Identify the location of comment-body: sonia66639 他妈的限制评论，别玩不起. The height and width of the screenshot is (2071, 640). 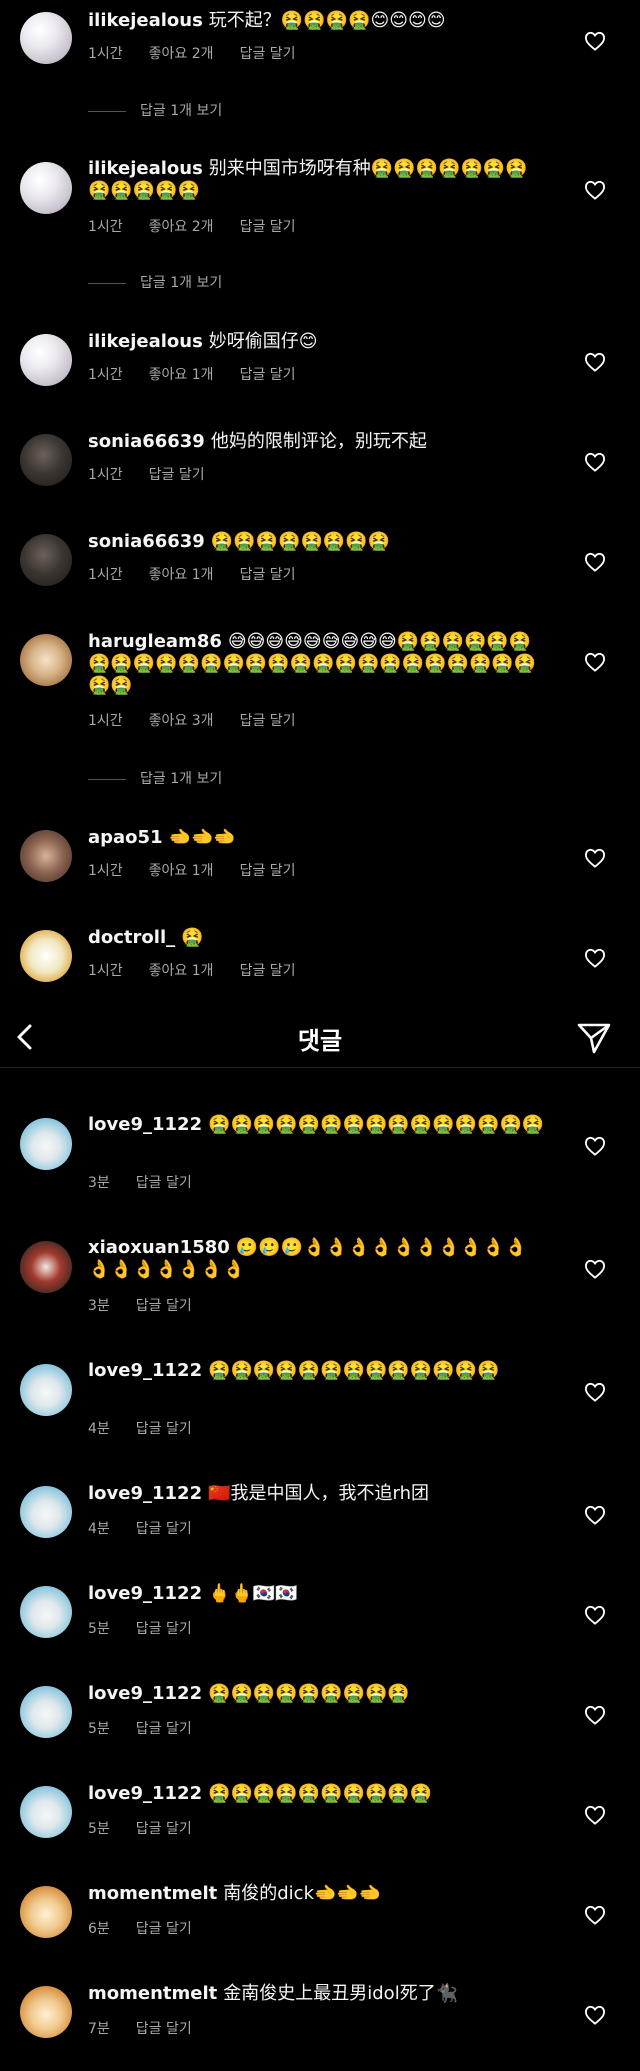
(328, 442).